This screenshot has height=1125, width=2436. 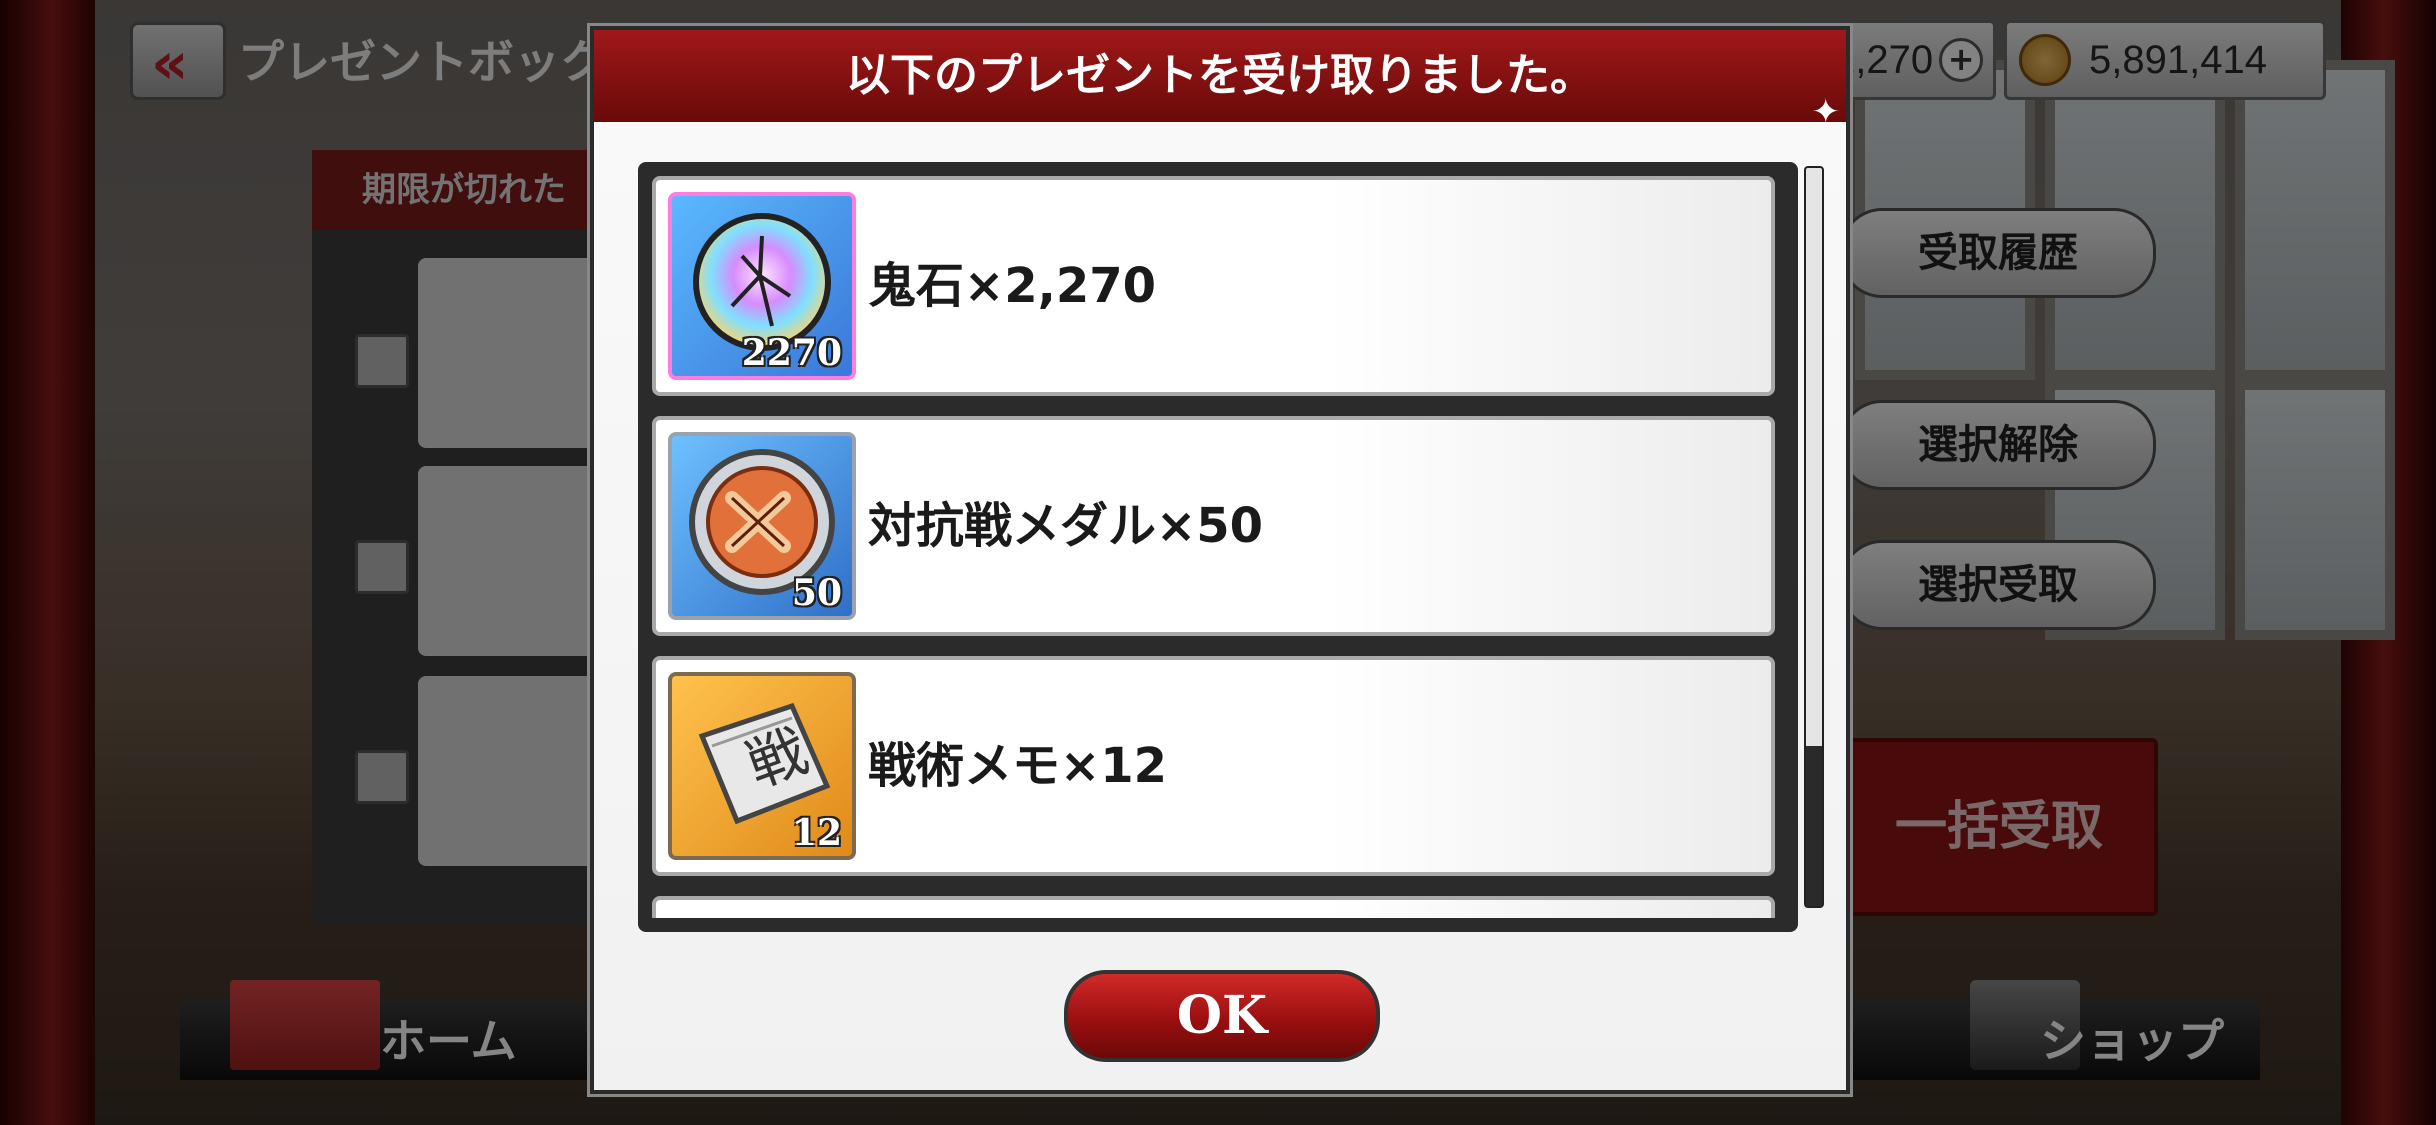 I want to click on item-label: 戦術メモ×12, so click(x=1018, y=766).